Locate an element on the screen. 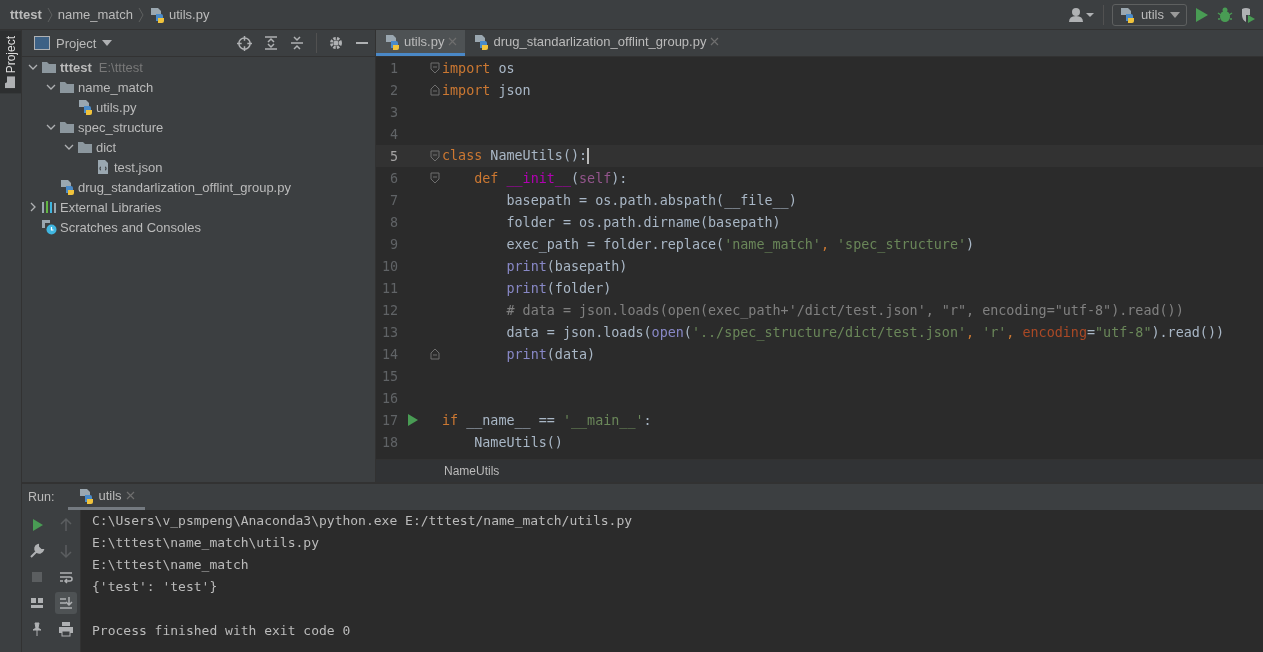 This screenshot has width=1263, height=652. editor-tab: utils.py is located at coordinates (421, 43).